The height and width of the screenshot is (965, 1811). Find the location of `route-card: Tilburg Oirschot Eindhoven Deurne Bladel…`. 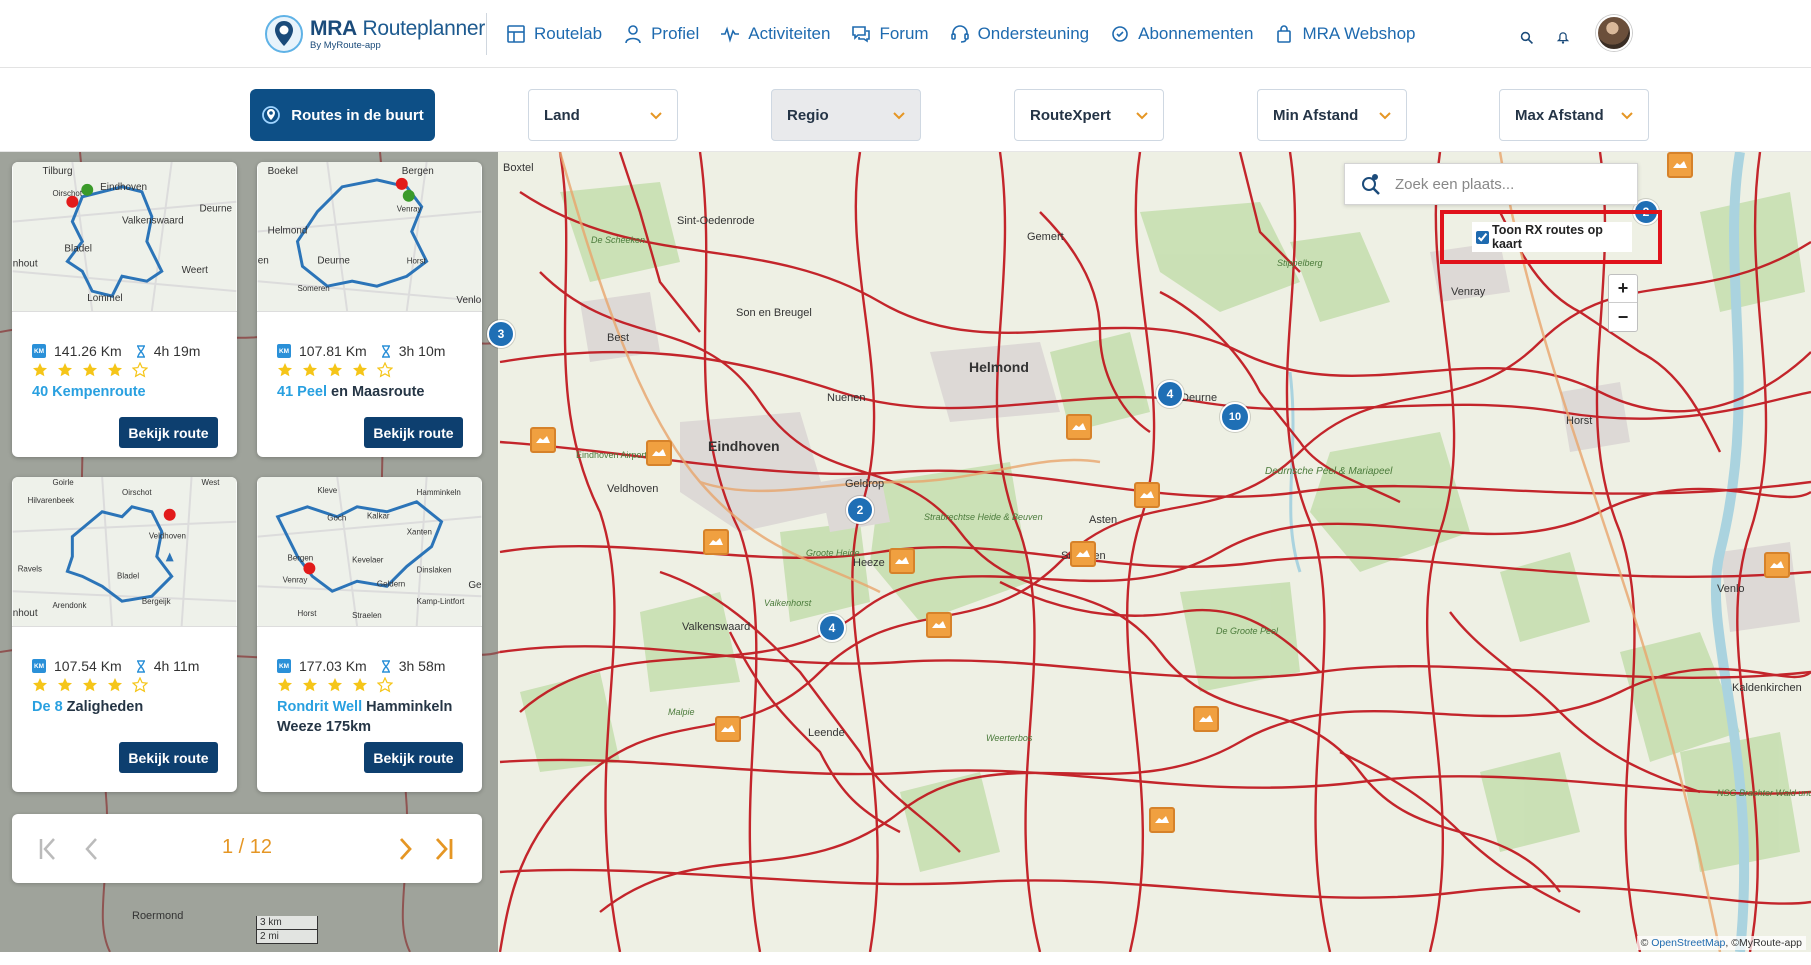

route-card: Tilburg Oirschot Eindhoven Deurne Bladel… is located at coordinates (124, 309).